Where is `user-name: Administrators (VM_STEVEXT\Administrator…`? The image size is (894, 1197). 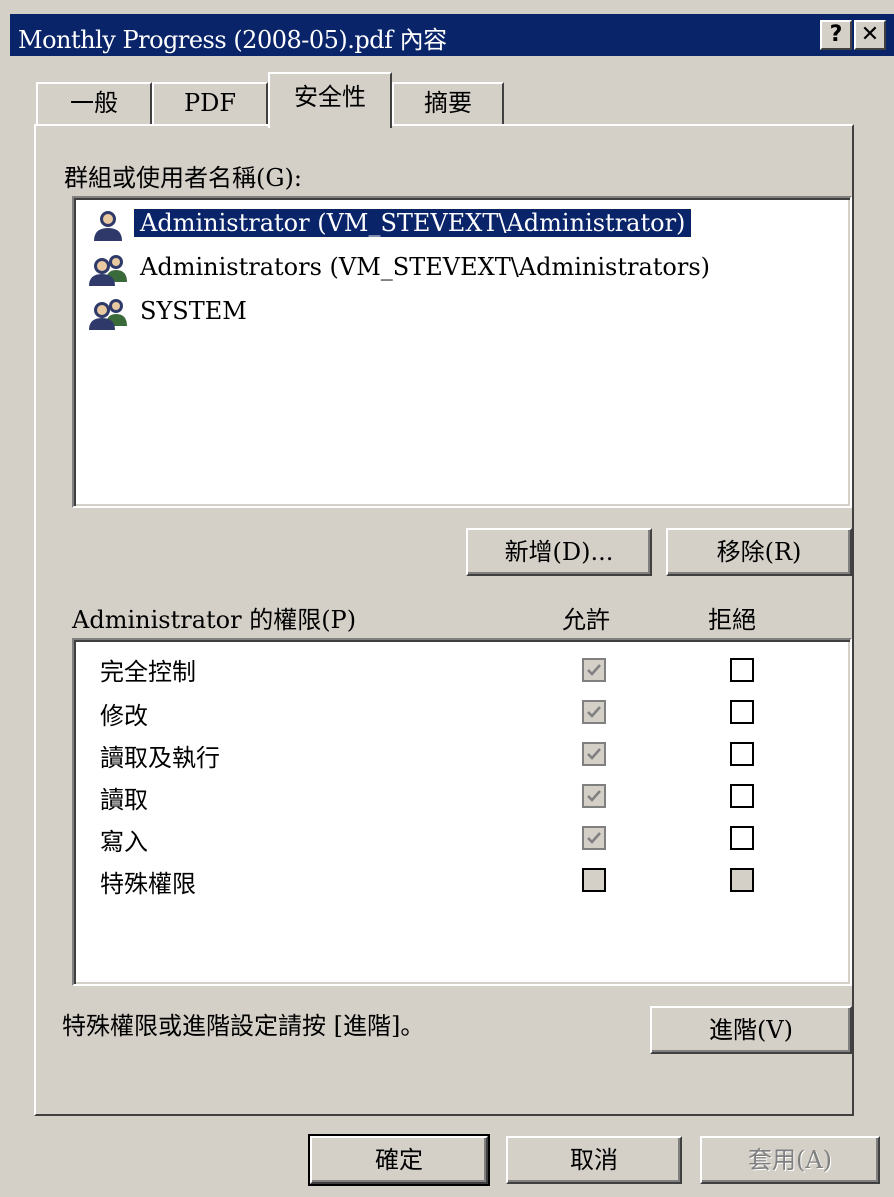 user-name: Administrators (VM_STEVEXT\Administrator… is located at coordinates (425, 267).